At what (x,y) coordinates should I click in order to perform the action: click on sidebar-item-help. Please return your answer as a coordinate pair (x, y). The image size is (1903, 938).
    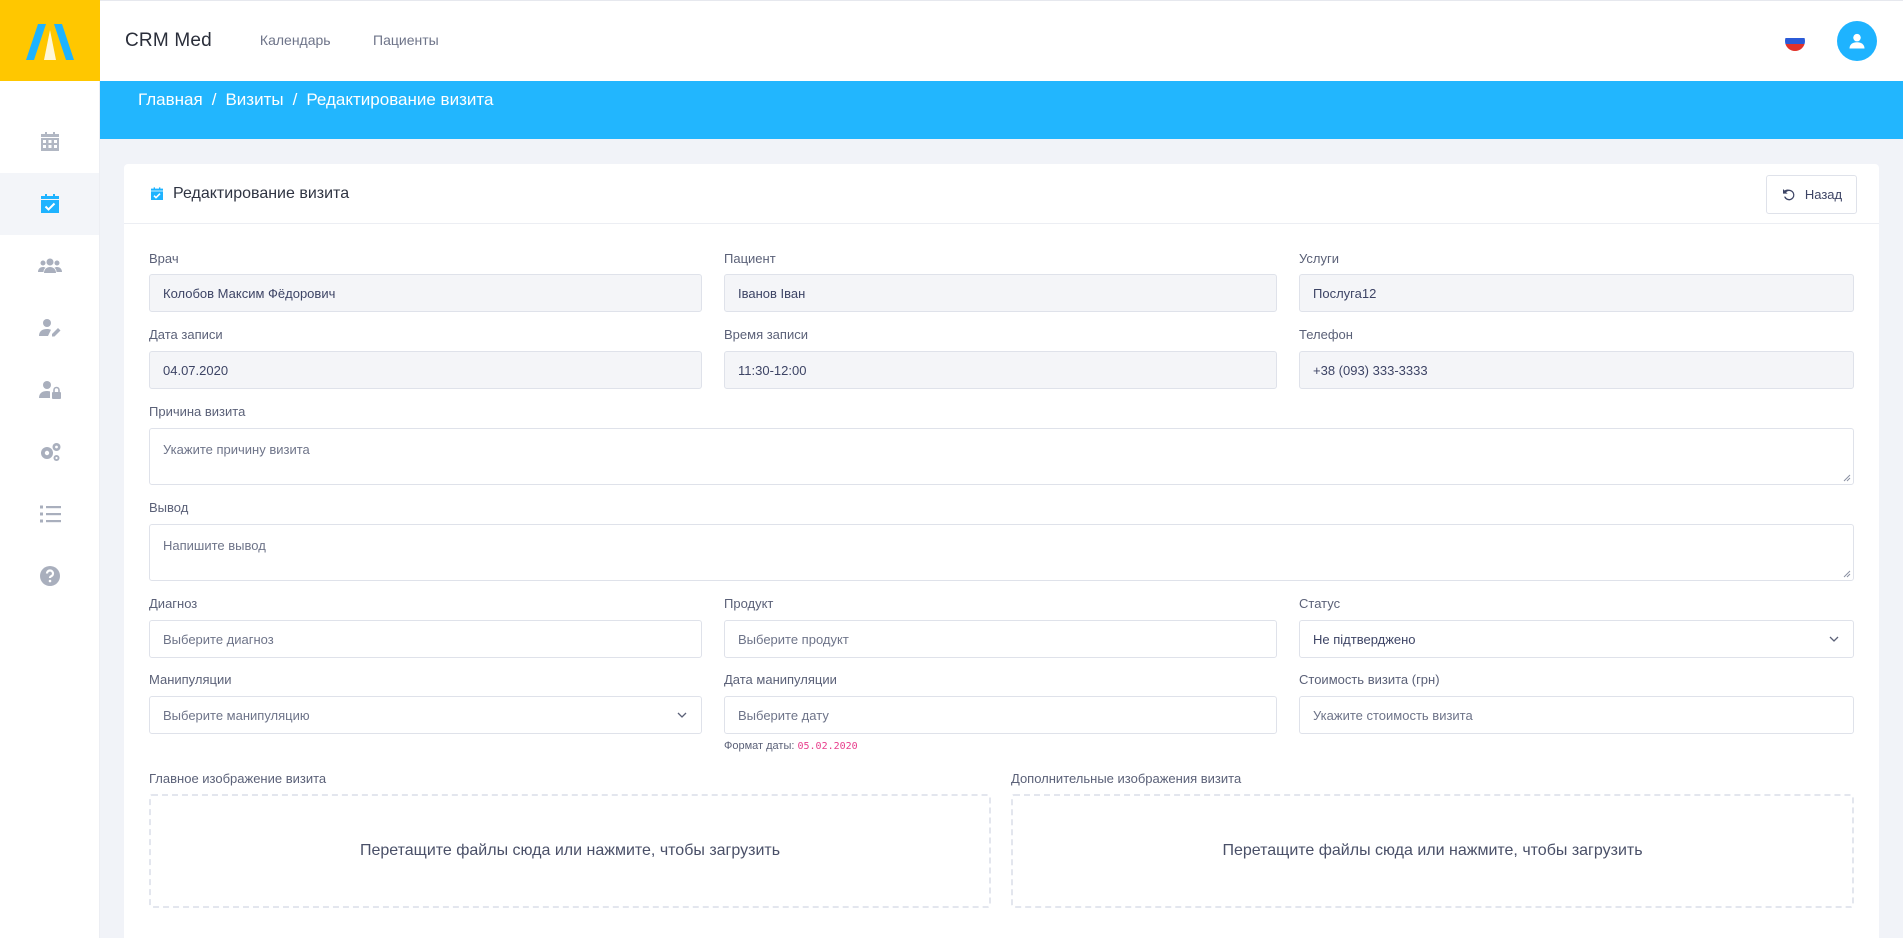
    Looking at the image, I should click on (49, 576).